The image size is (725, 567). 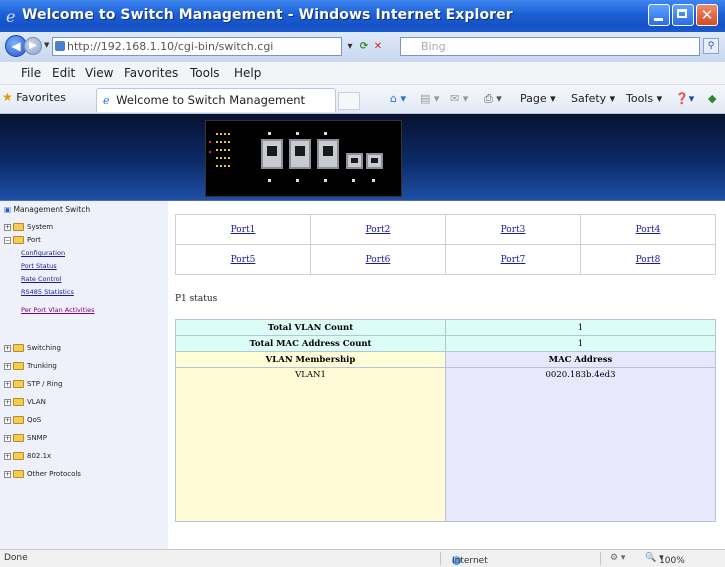 What do you see at coordinates (211, 100) in the screenshot?
I see `tab-title: Welcome to Switch Management` at bounding box center [211, 100].